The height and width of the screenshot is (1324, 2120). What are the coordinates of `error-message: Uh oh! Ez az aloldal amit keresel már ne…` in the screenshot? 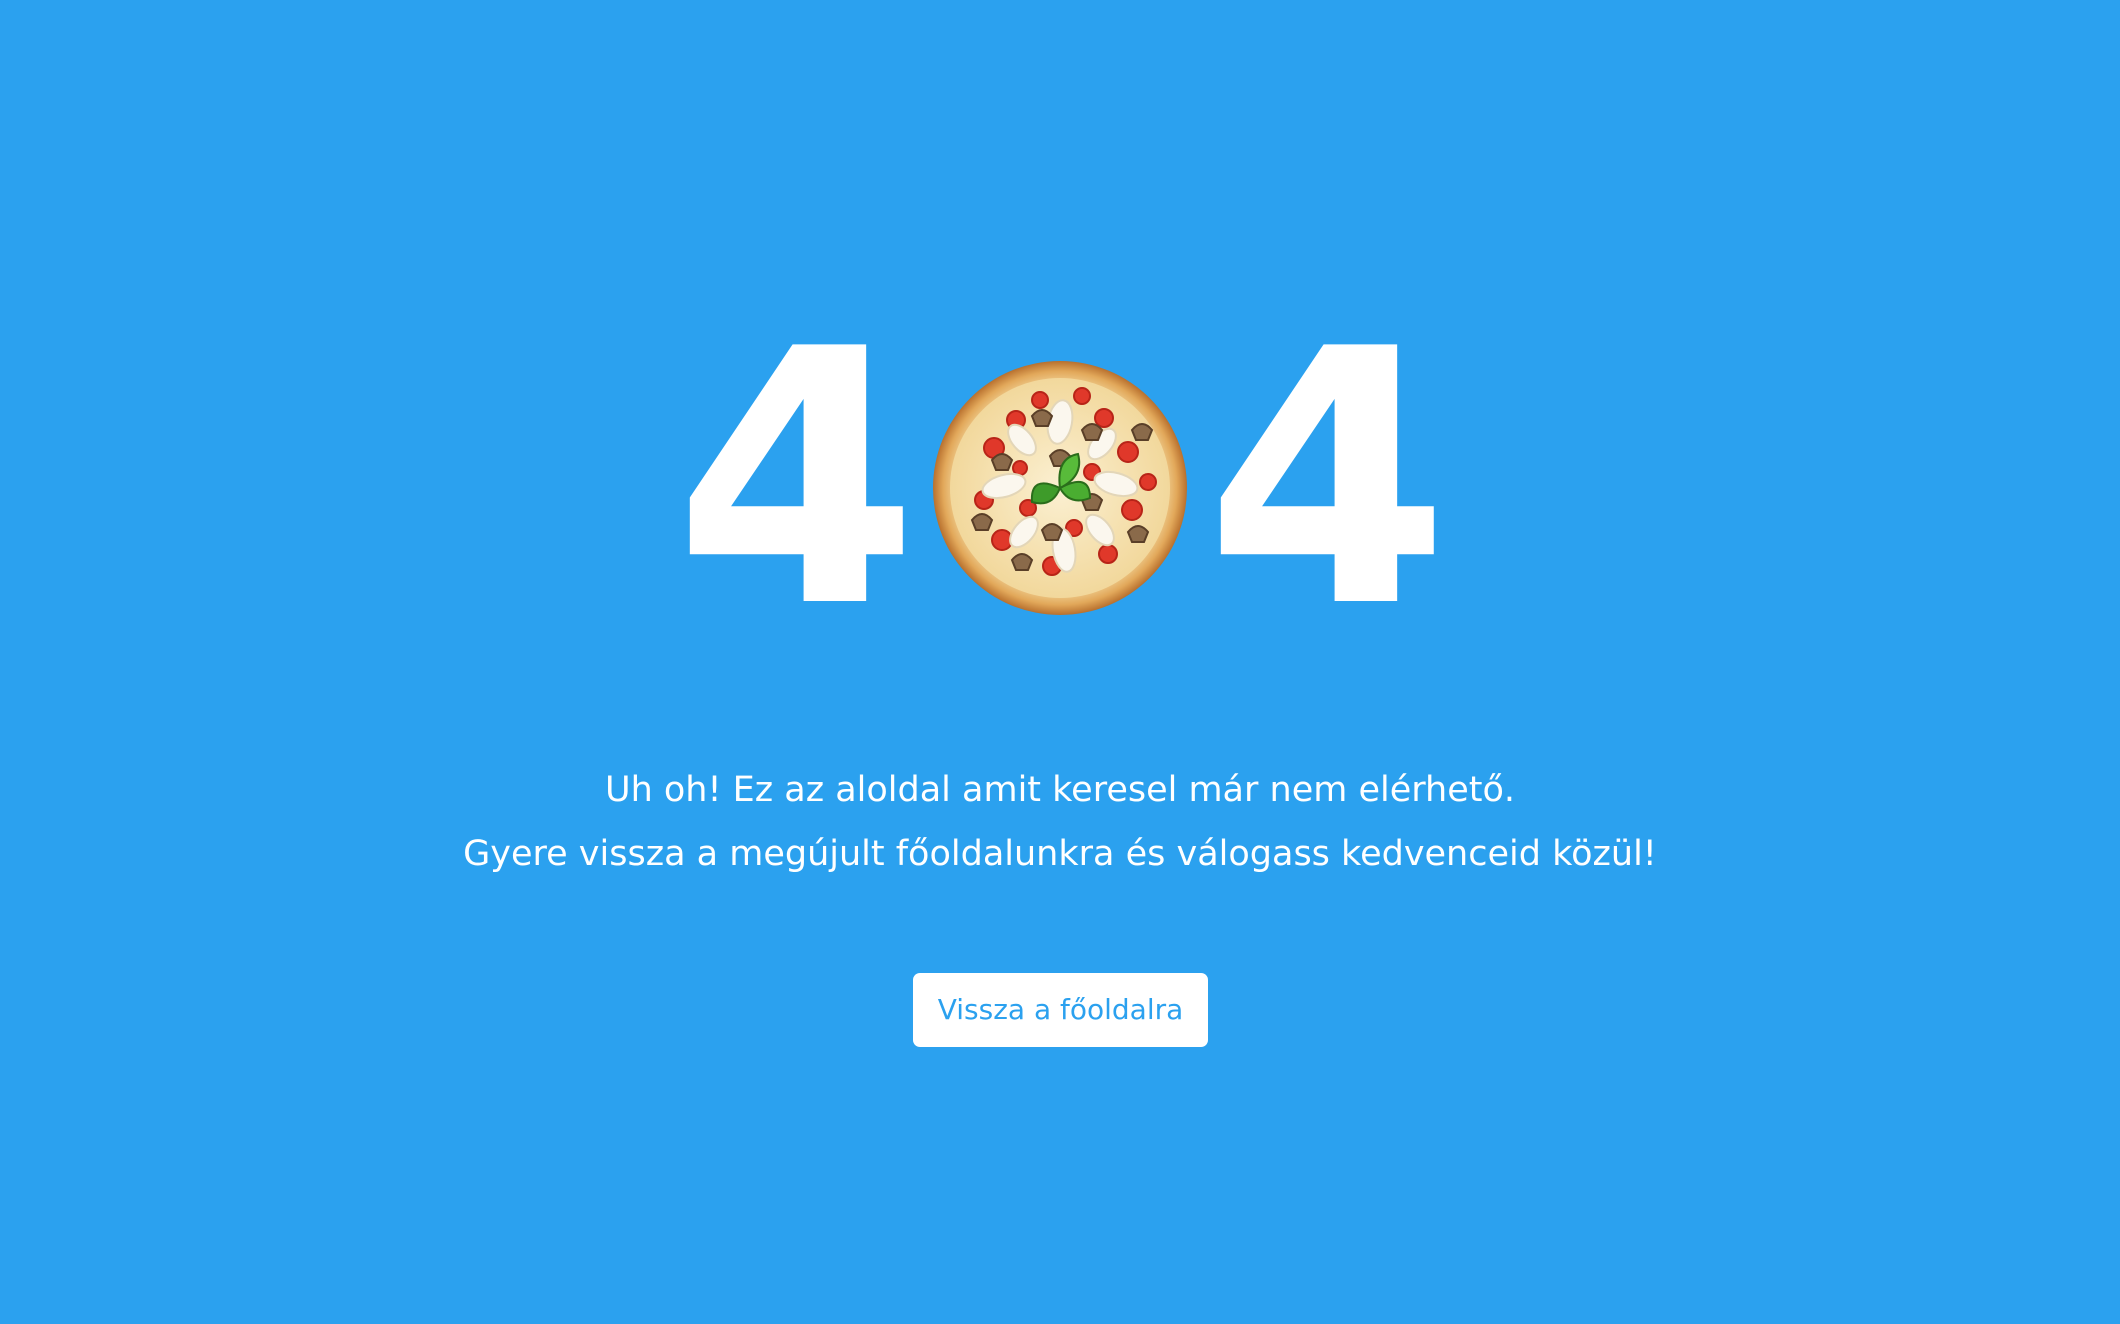 It's located at (1060, 822).